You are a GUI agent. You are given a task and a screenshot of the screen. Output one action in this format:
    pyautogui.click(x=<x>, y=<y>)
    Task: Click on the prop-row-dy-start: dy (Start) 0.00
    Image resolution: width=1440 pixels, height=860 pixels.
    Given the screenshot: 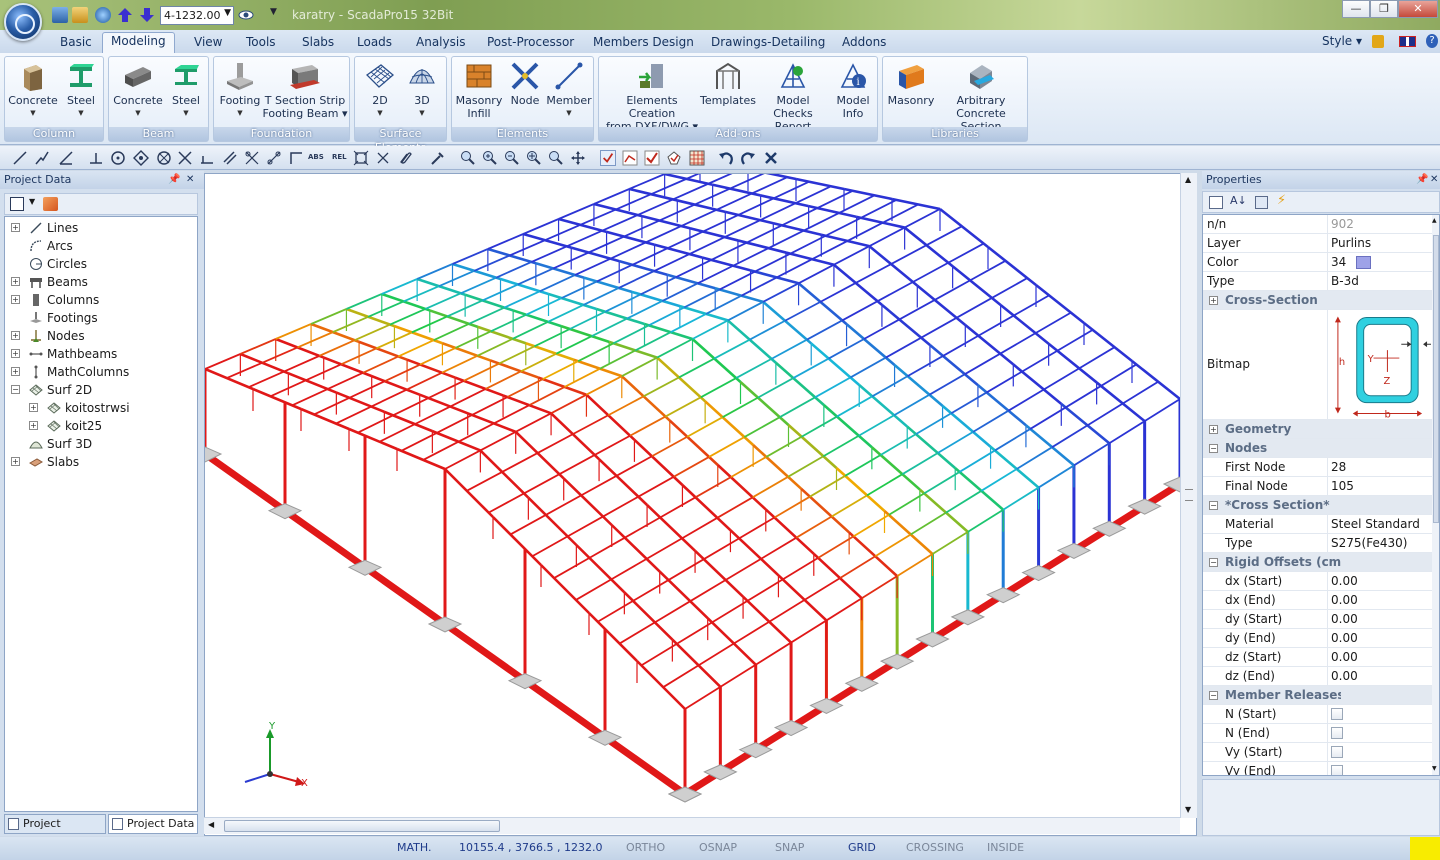 What is the action you would take?
    pyautogui.click(x=1317, y=619)
    